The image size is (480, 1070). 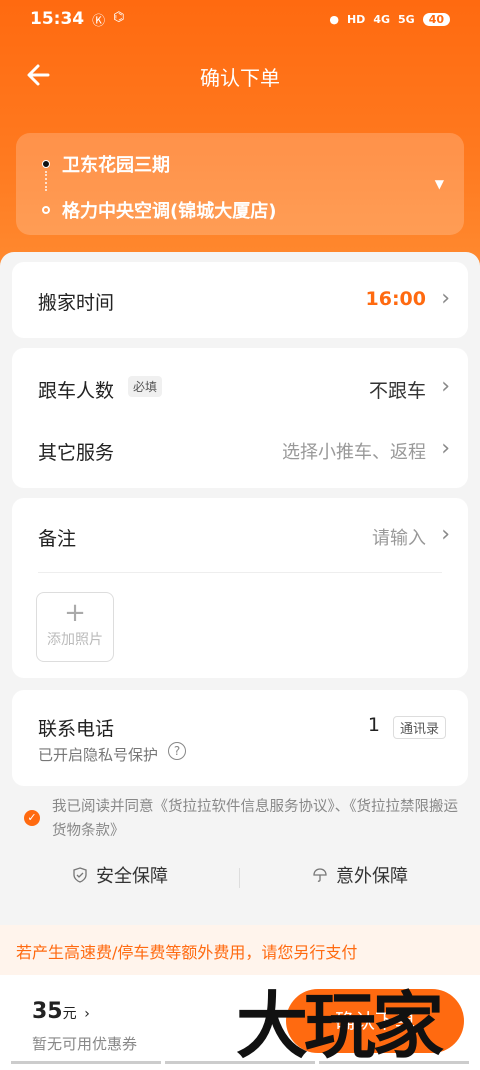 I want to click on status-time: 15:34, so click(x=57, y=19).